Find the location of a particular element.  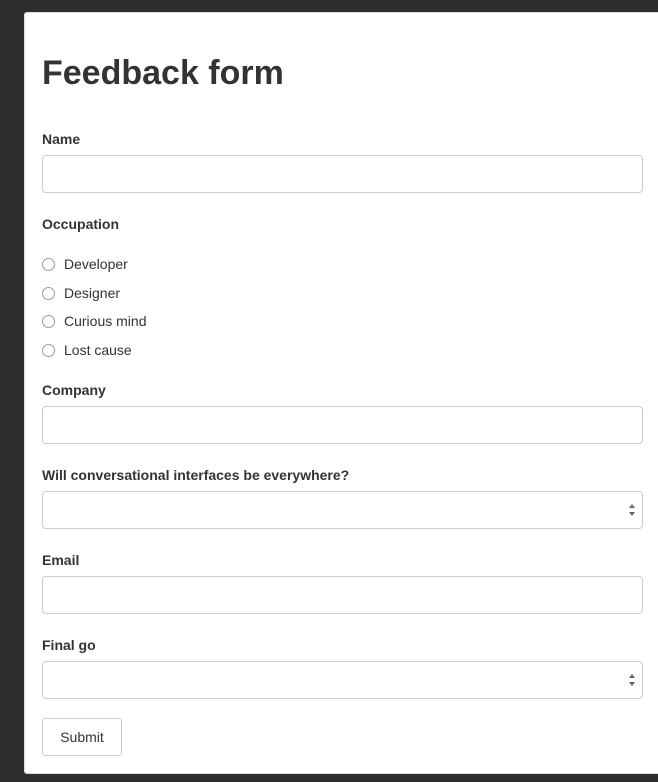

company-label: Company is located at coordinates (74, 390).